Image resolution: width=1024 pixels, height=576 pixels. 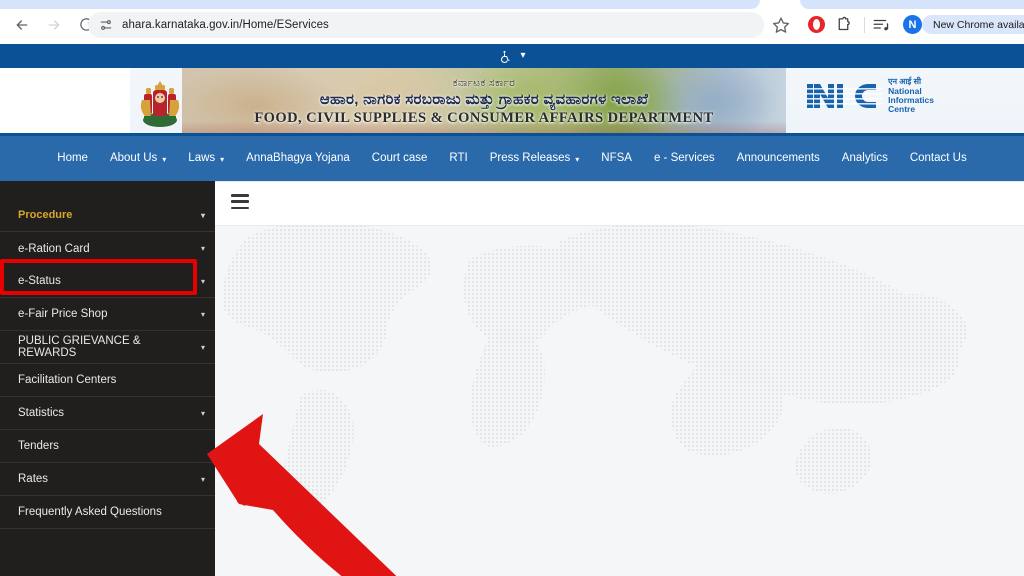 I want to click on sidebar-item-label: e-Status, so click(x=39, y=281).